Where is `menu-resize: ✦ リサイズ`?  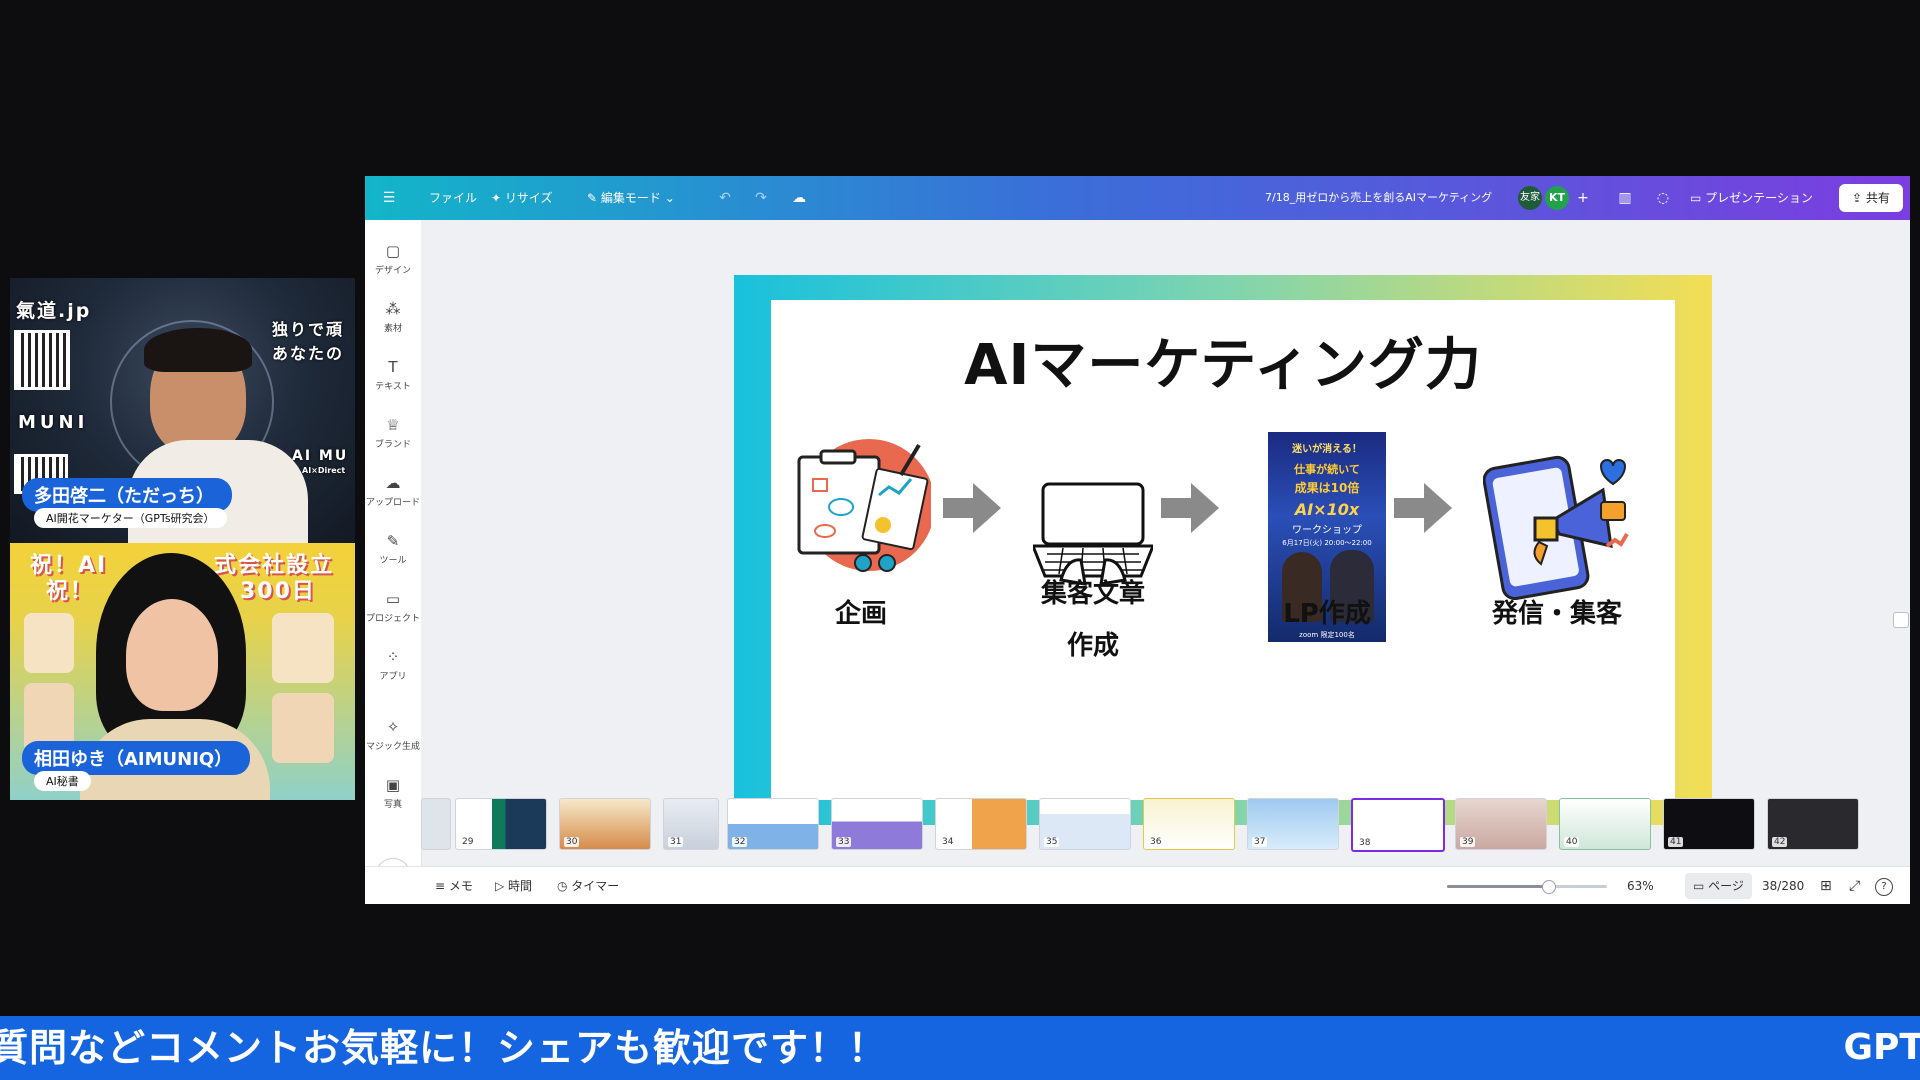 menu-resize: ✦ リサイズ is located at coordinates (522, 198).